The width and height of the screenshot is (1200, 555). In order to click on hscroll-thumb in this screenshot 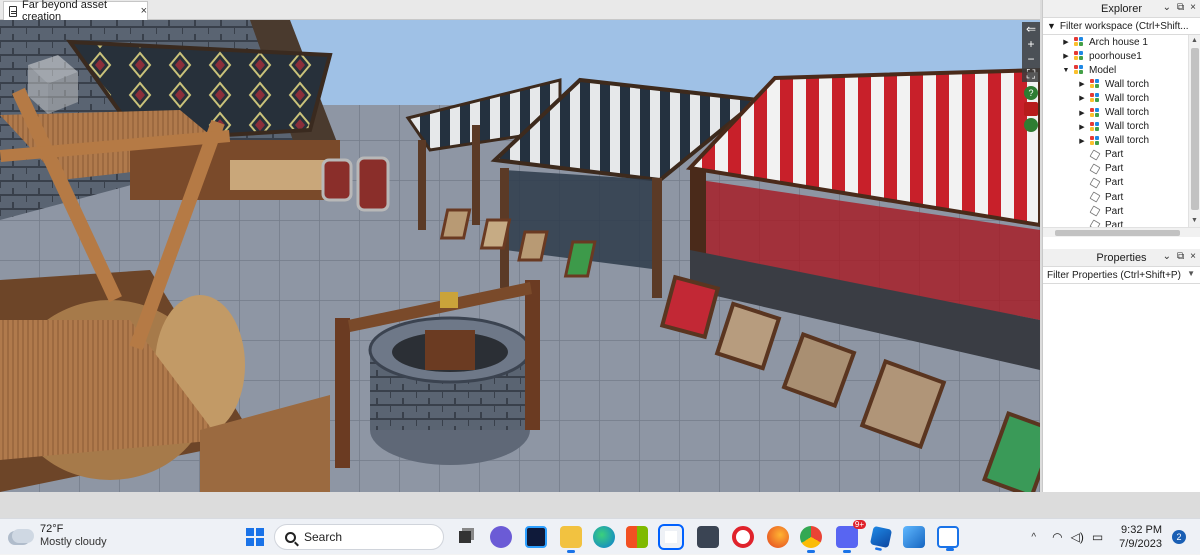, I will do `click(1117, 233)`.